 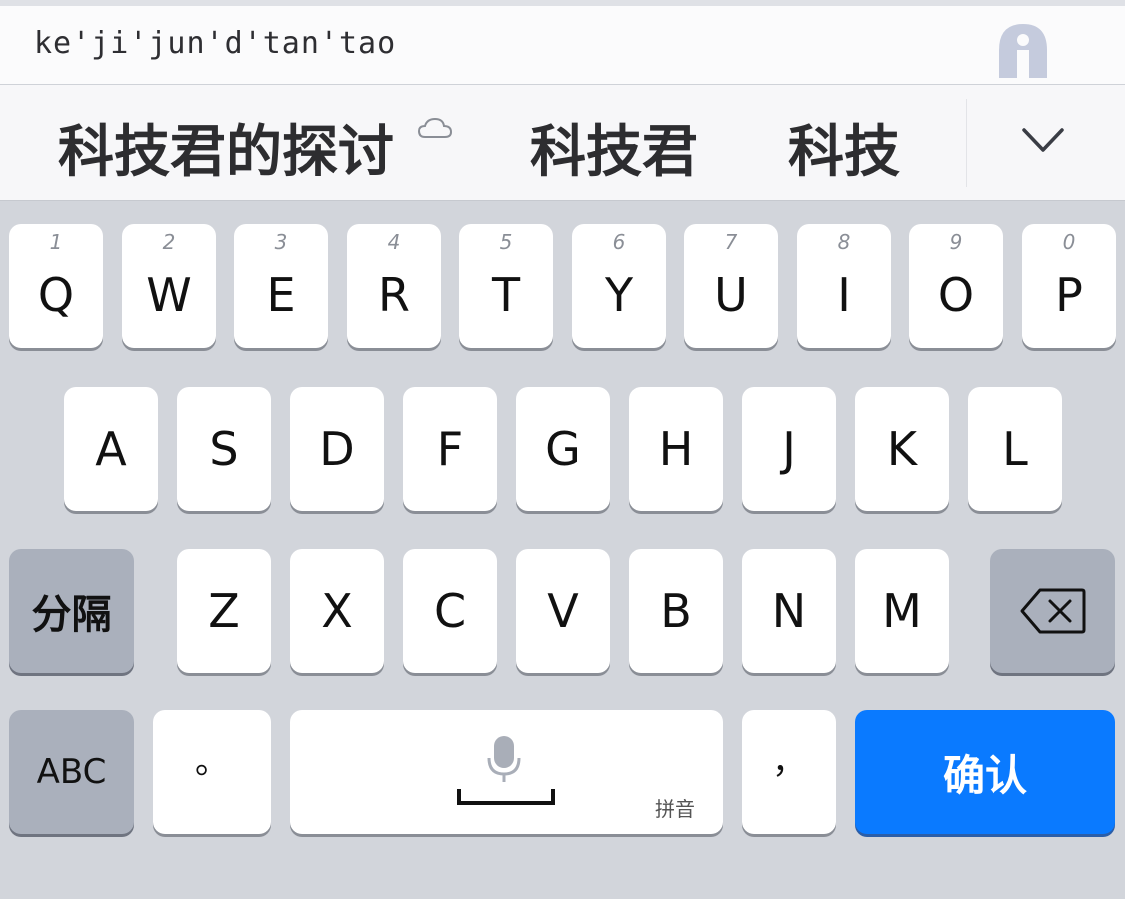 What do you see at coordinates (789, 449) in the screenshot?
I see `key-j: J` at bounding box center [789, 449].